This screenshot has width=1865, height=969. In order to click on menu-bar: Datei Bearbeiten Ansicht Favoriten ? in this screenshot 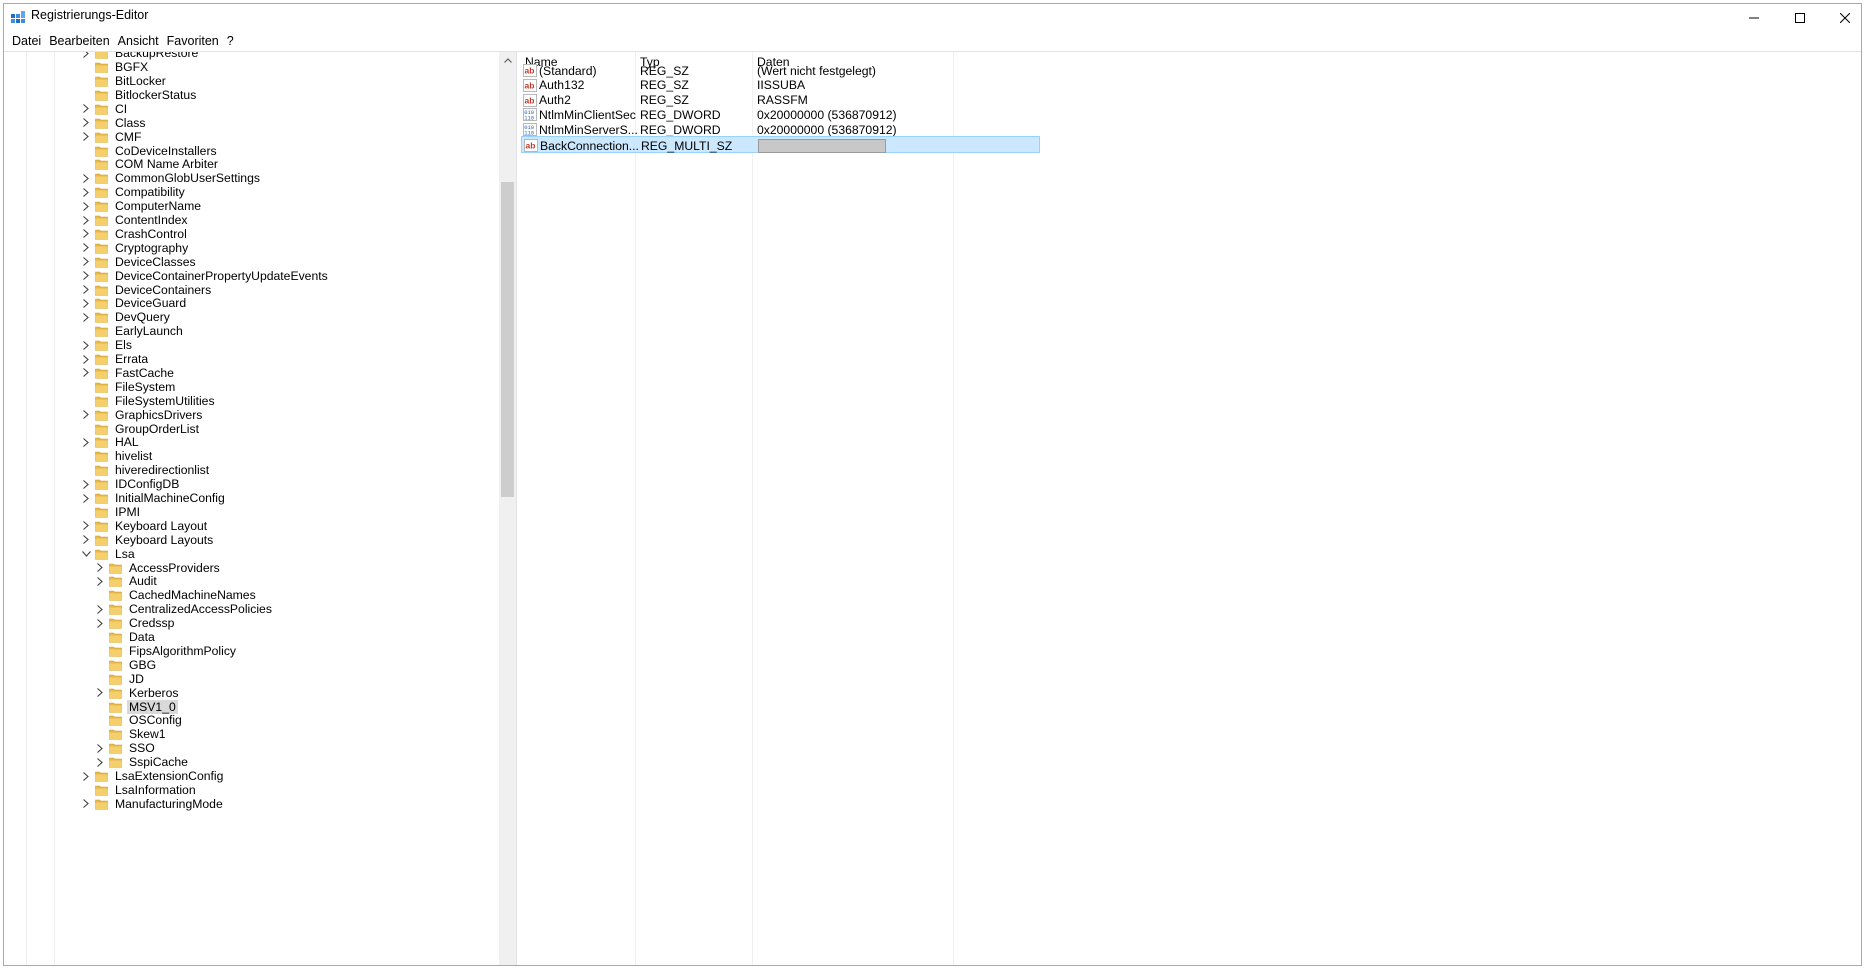, I will do `click(932, 41)`.